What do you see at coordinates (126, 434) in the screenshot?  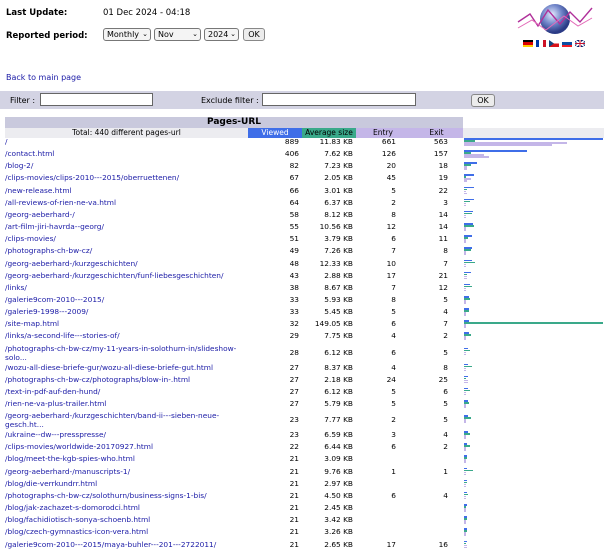 I see `page-url-link: /ukraine--dw---presspresse/` at bounding box center [126, 434].